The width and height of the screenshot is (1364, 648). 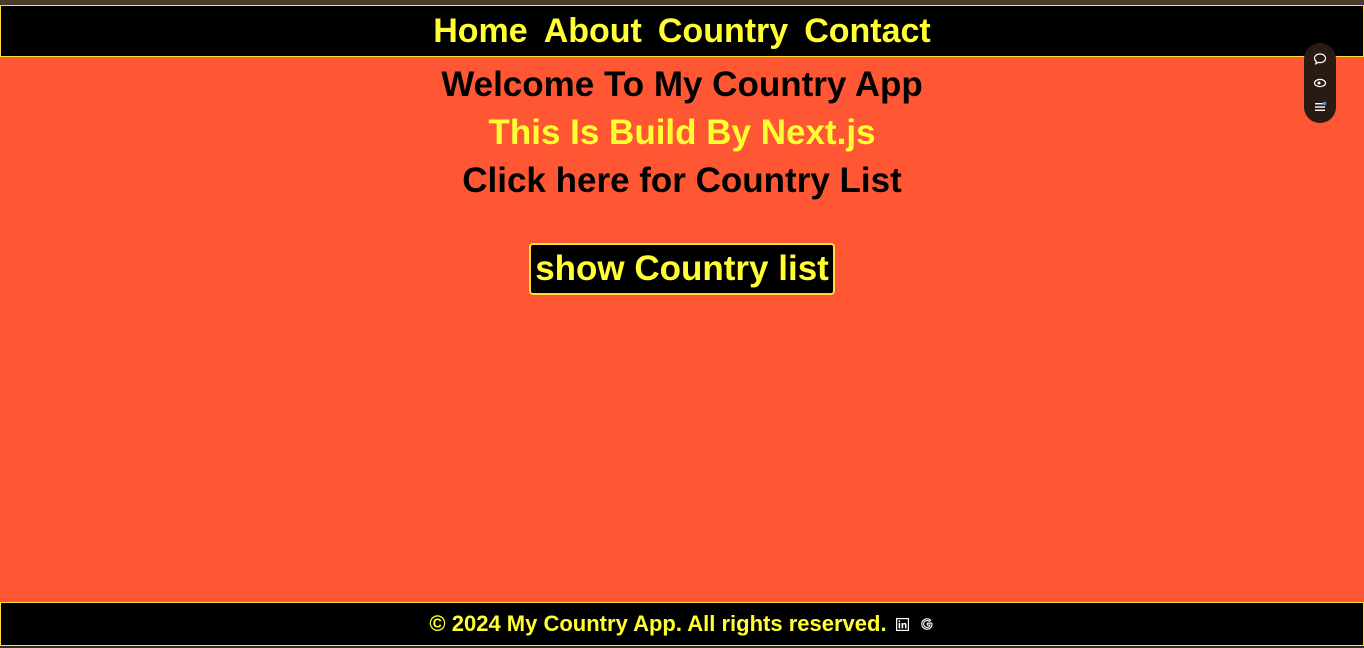 I want to click on nav-country-link: Country, so click(x=723, y=31).